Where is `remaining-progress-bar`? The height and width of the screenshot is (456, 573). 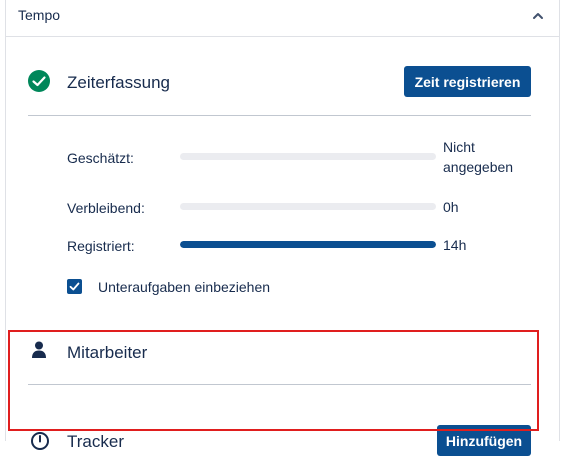
remaining-progress-bar is located at coordinates (308, 206).